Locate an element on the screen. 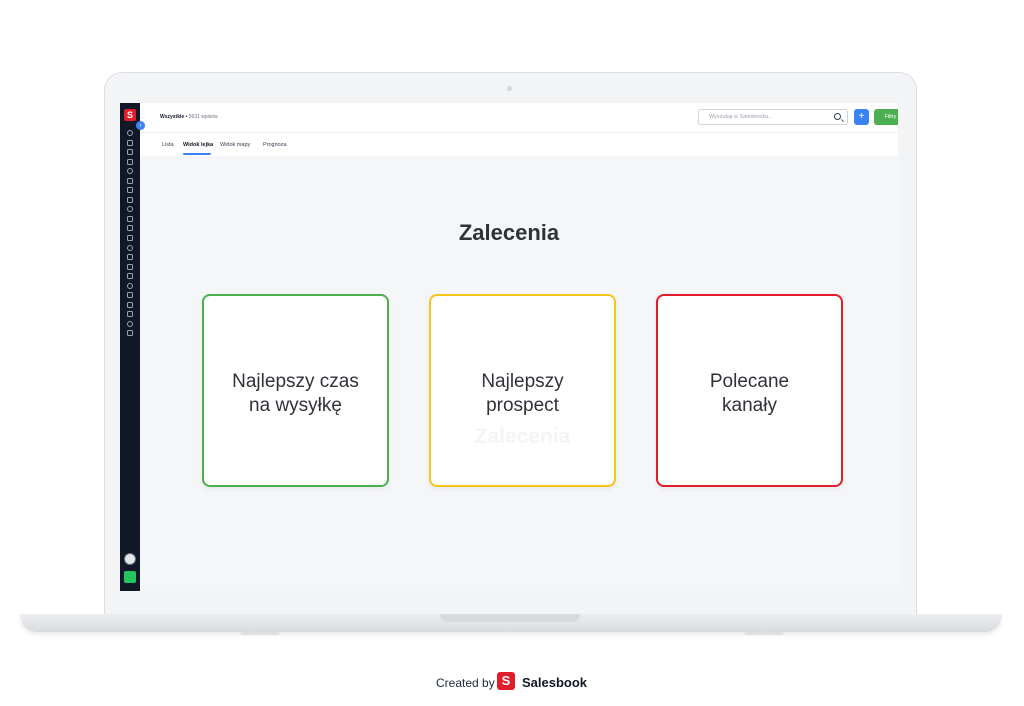  card-label: Polecane kanały is located at coordinates (749, 394).